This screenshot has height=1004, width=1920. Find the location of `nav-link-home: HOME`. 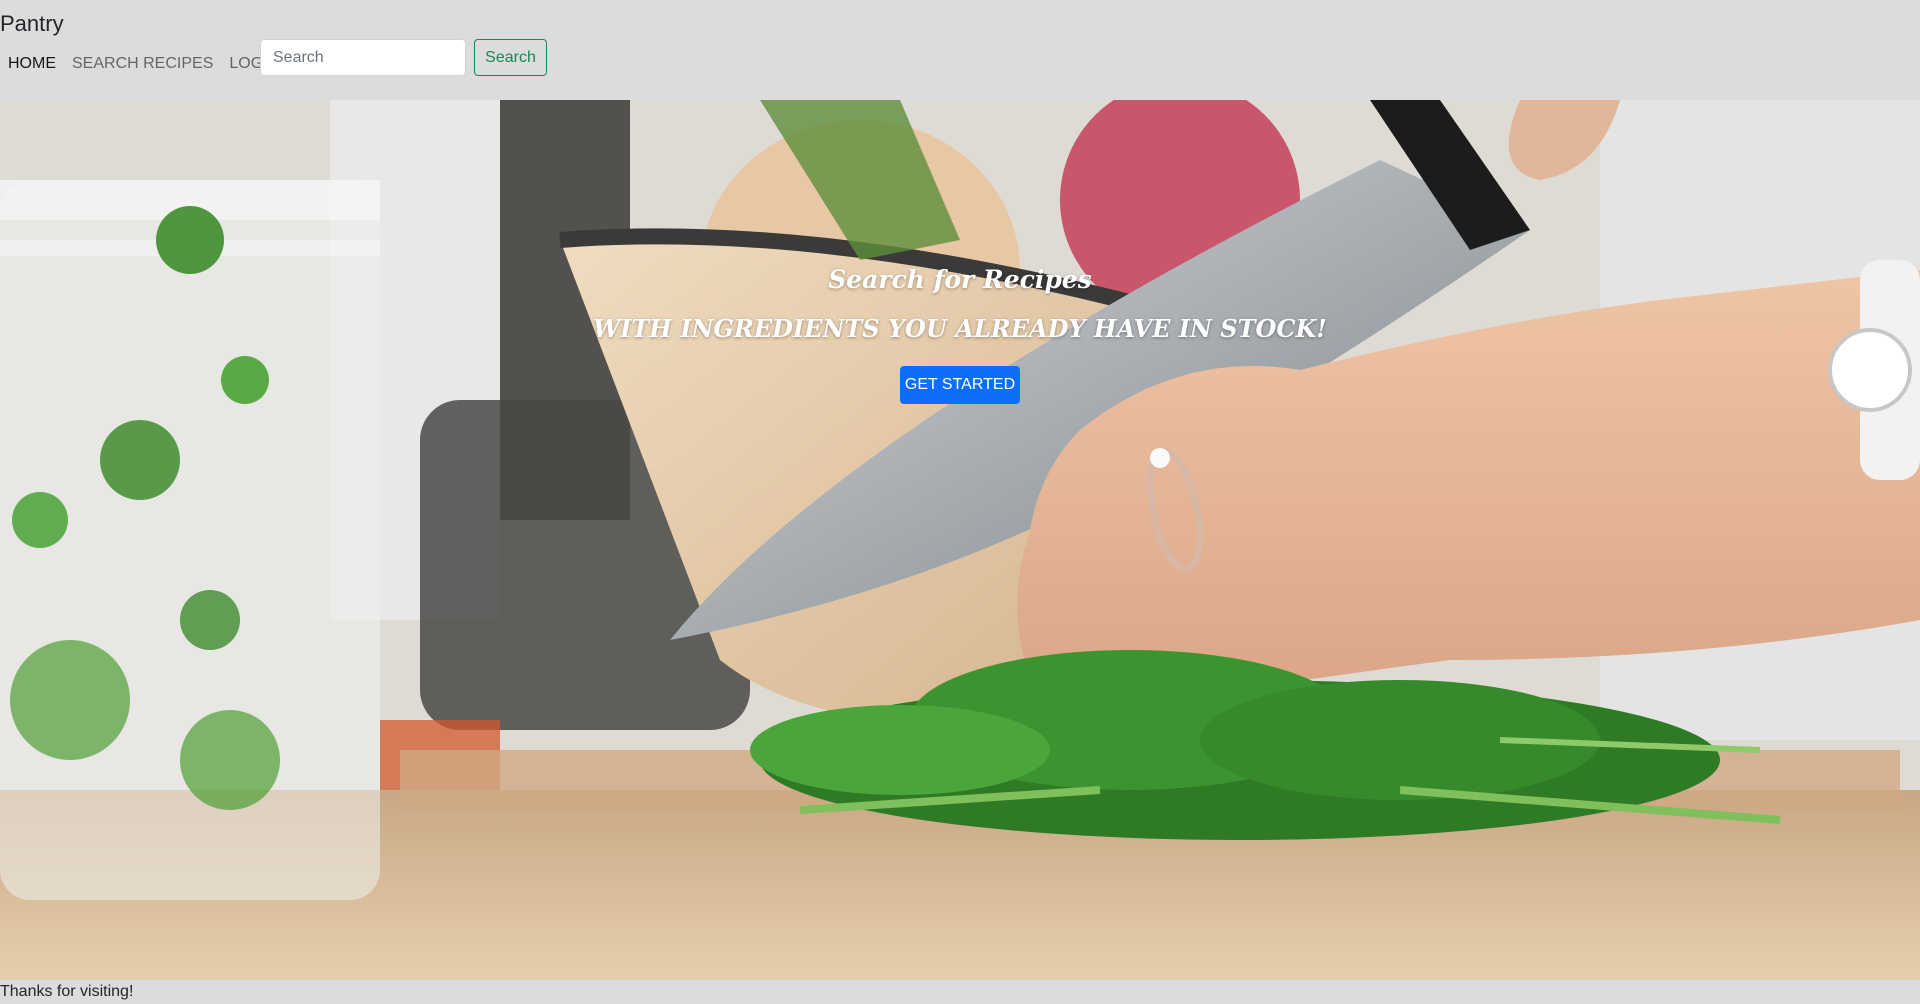

nav-link-home: HOME is located at coordinates (32, 64).